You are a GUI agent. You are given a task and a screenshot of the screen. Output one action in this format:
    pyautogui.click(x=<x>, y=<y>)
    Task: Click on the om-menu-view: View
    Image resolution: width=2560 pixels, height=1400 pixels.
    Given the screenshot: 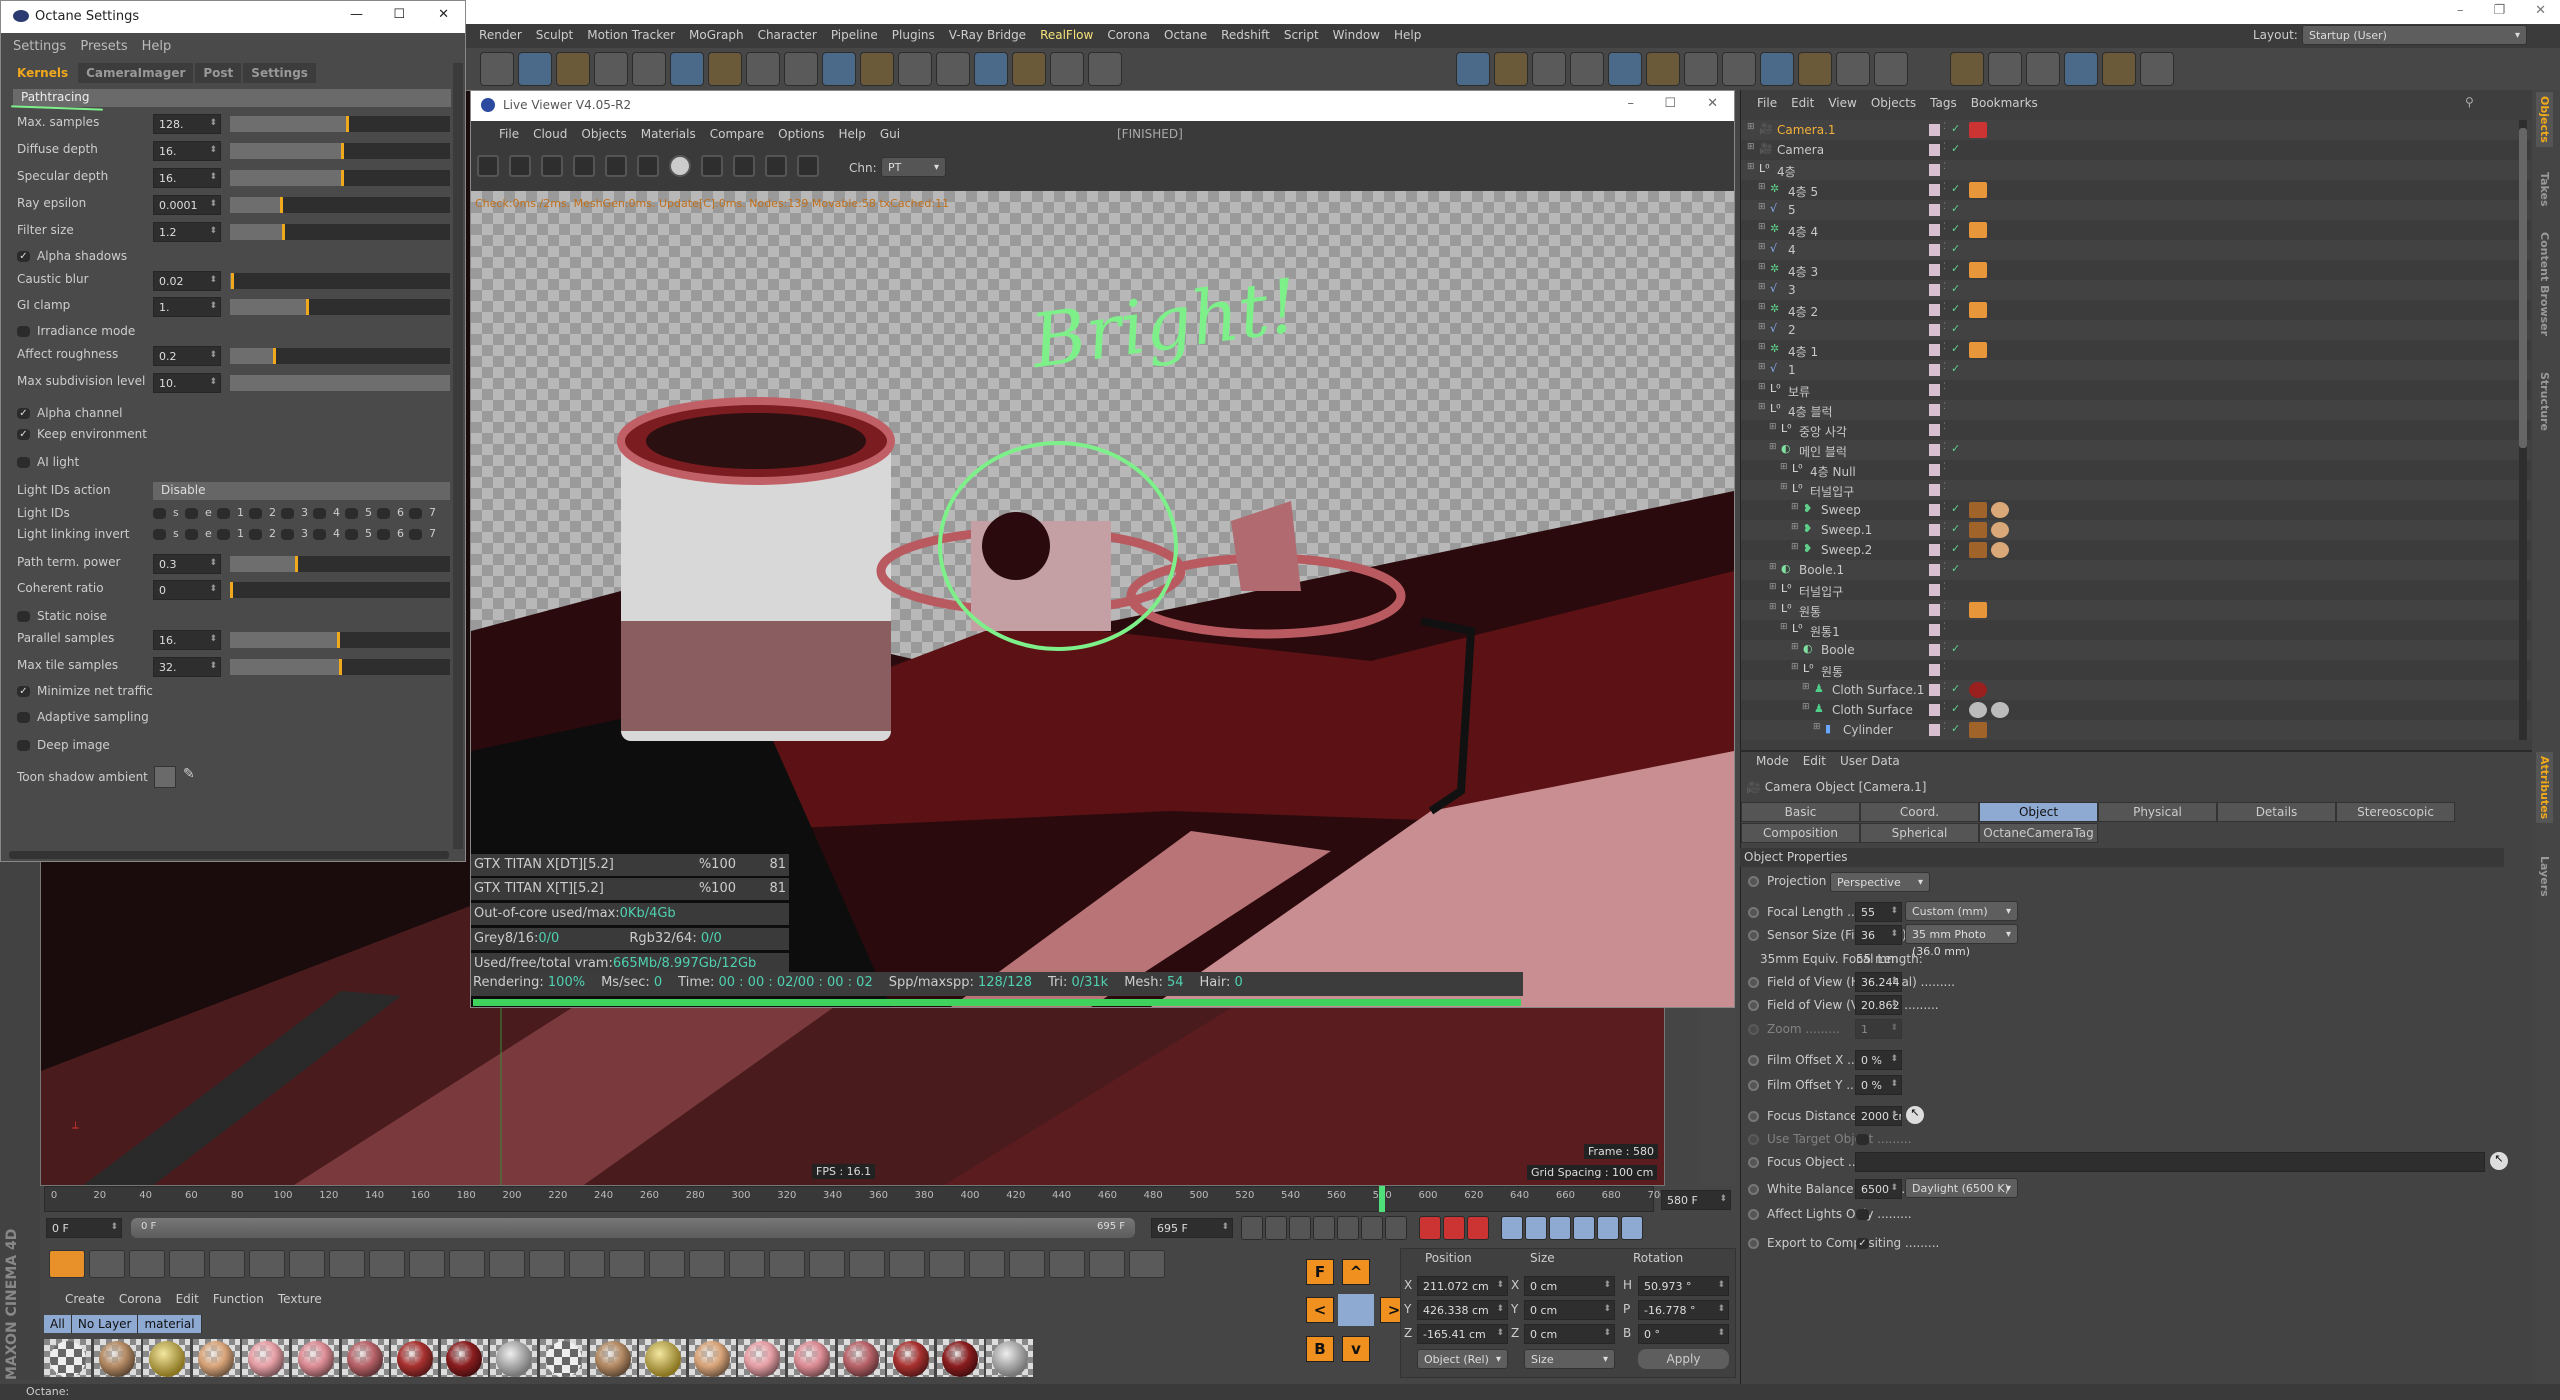 What is the action you would take?
    pyautogui.click(x=1842, y=103)
    